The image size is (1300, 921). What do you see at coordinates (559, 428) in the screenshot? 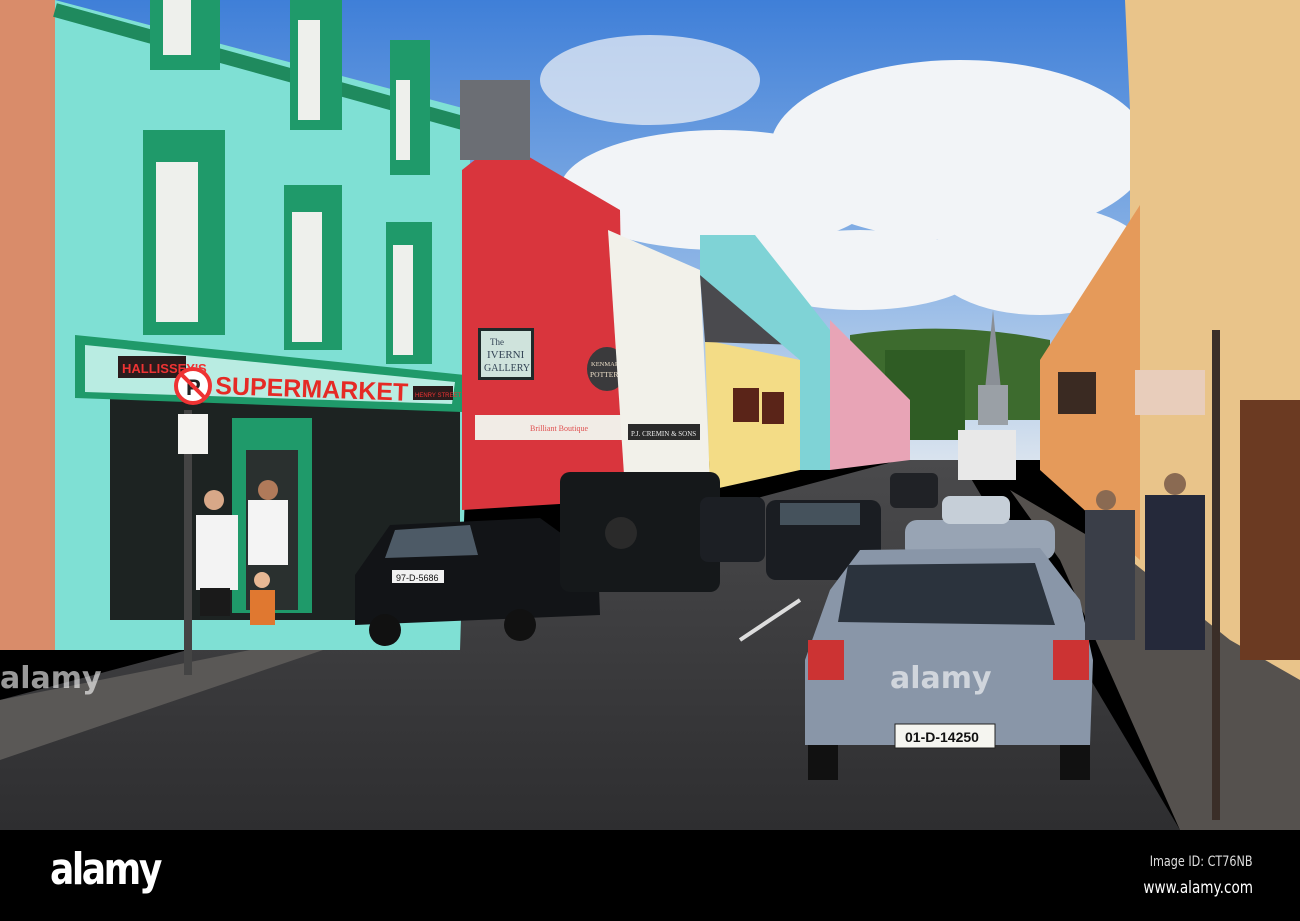
I see `boutique-sign: Brilliant Boutique` at bounding box center [559, 428].